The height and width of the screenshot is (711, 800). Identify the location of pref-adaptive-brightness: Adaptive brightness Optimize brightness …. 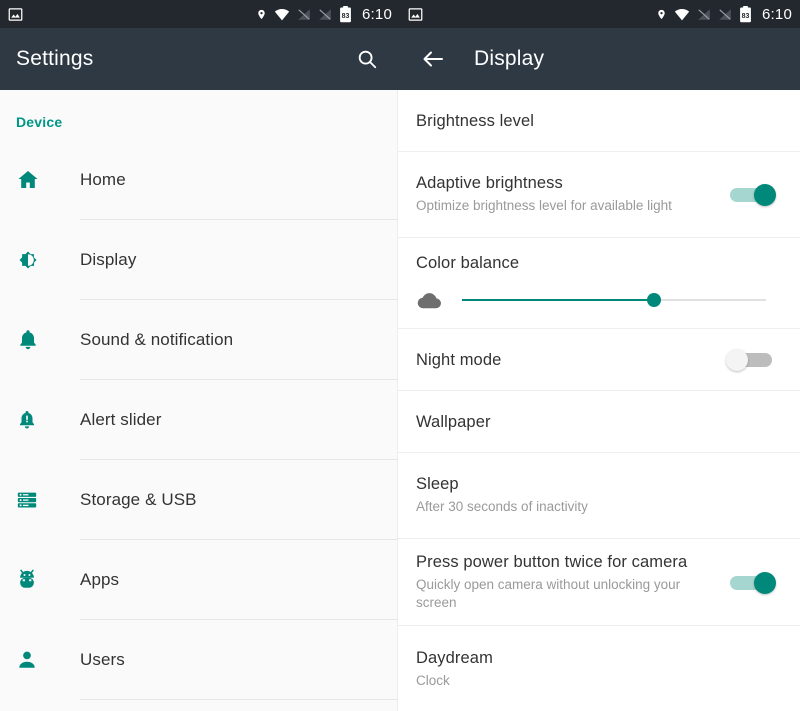
(599, 195).